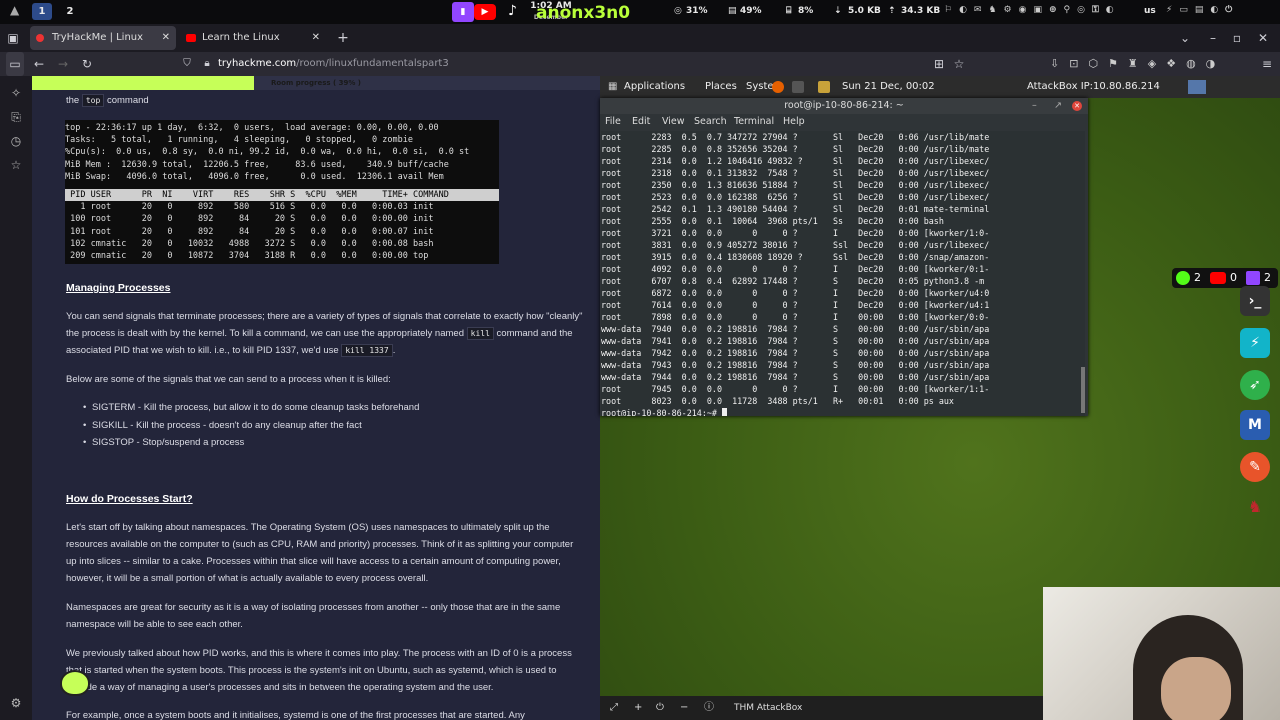  Describe the element at coordinates (1185, 38) in the screenshot. I see `list-tabs-icon: ⌄` at that location.